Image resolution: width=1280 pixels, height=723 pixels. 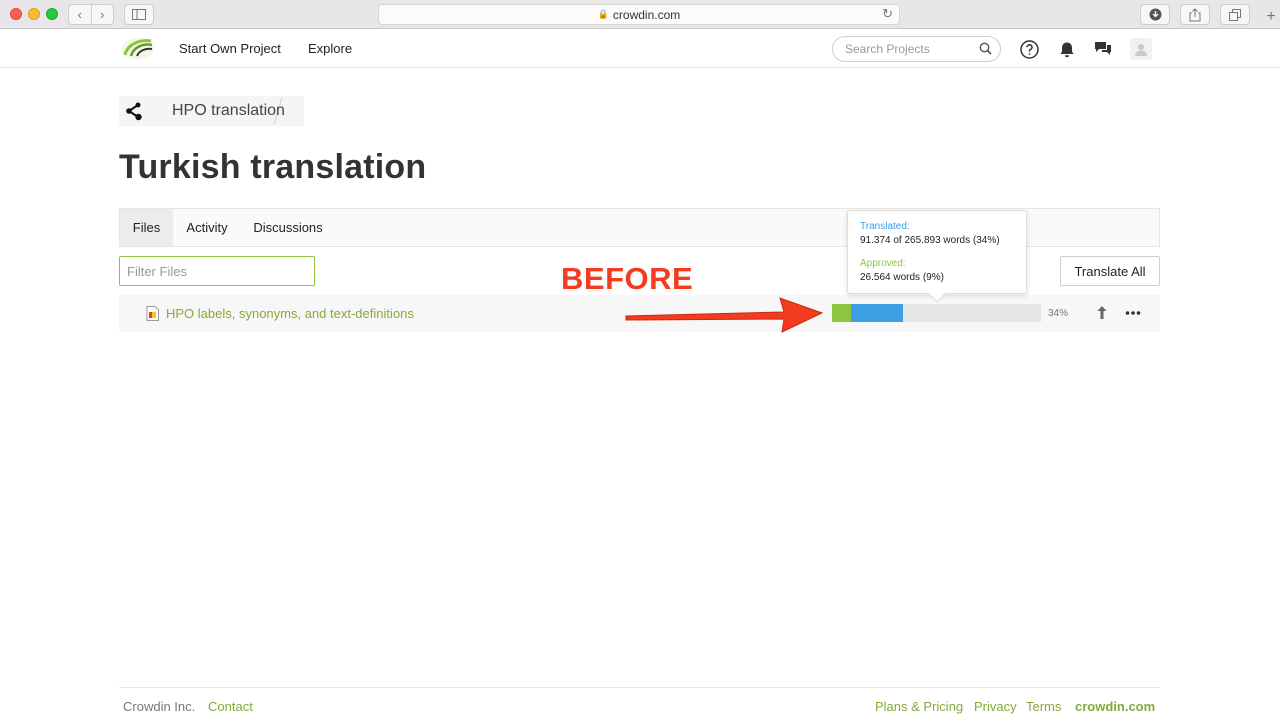 What do you see at coordinates (288, 227) in the screenshot?
I see `tab-discussions: Discussions` at bounding box center [288, 227].